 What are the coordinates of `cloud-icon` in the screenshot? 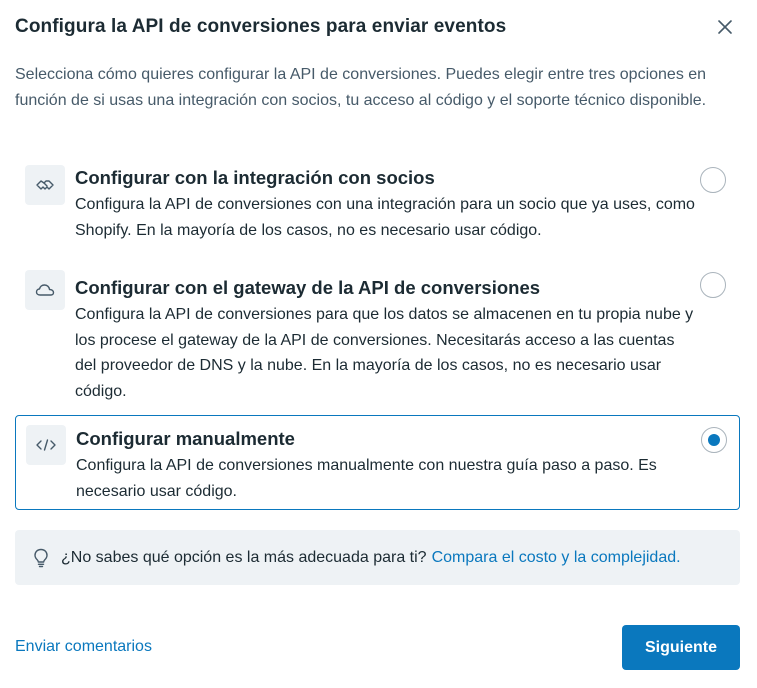 It's located at (45, 290).